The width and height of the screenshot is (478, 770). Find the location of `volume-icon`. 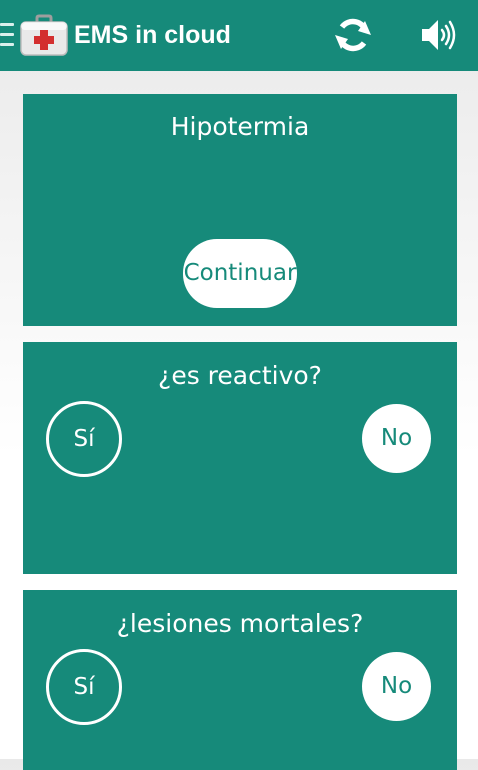

volume-icon is located at coordinates (438, 35).